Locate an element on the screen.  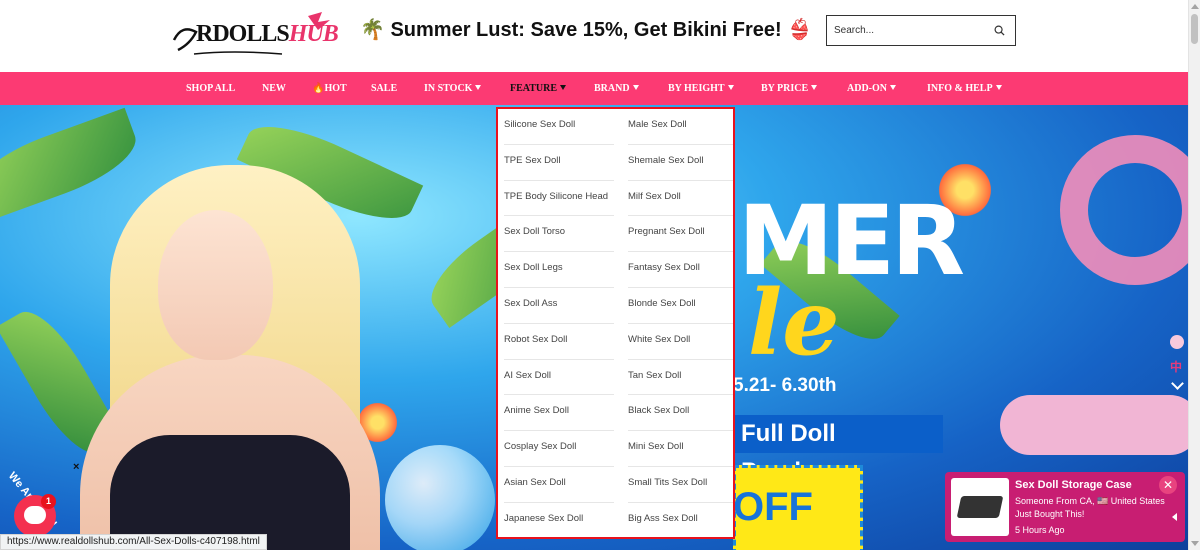
nav-item-label: SHOP ALL is located at coordinates (211, 88).